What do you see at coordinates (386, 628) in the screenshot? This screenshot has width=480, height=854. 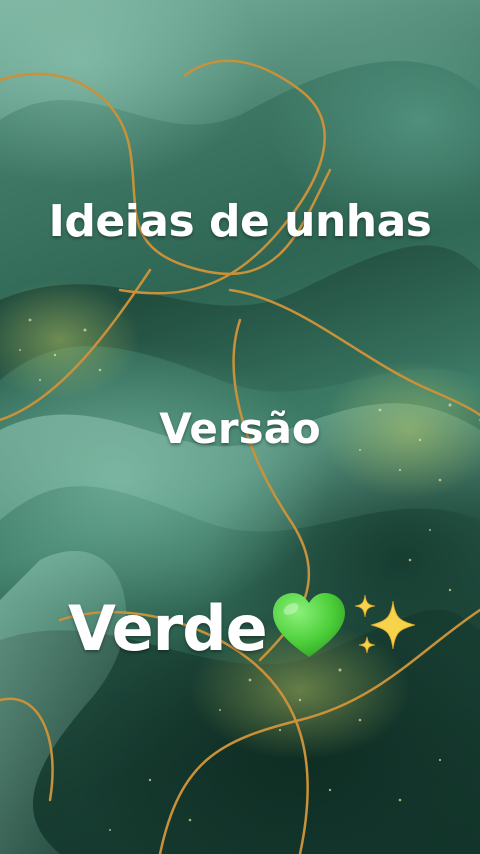 I see `sparkles-icon` at bounding box center [386, 628].